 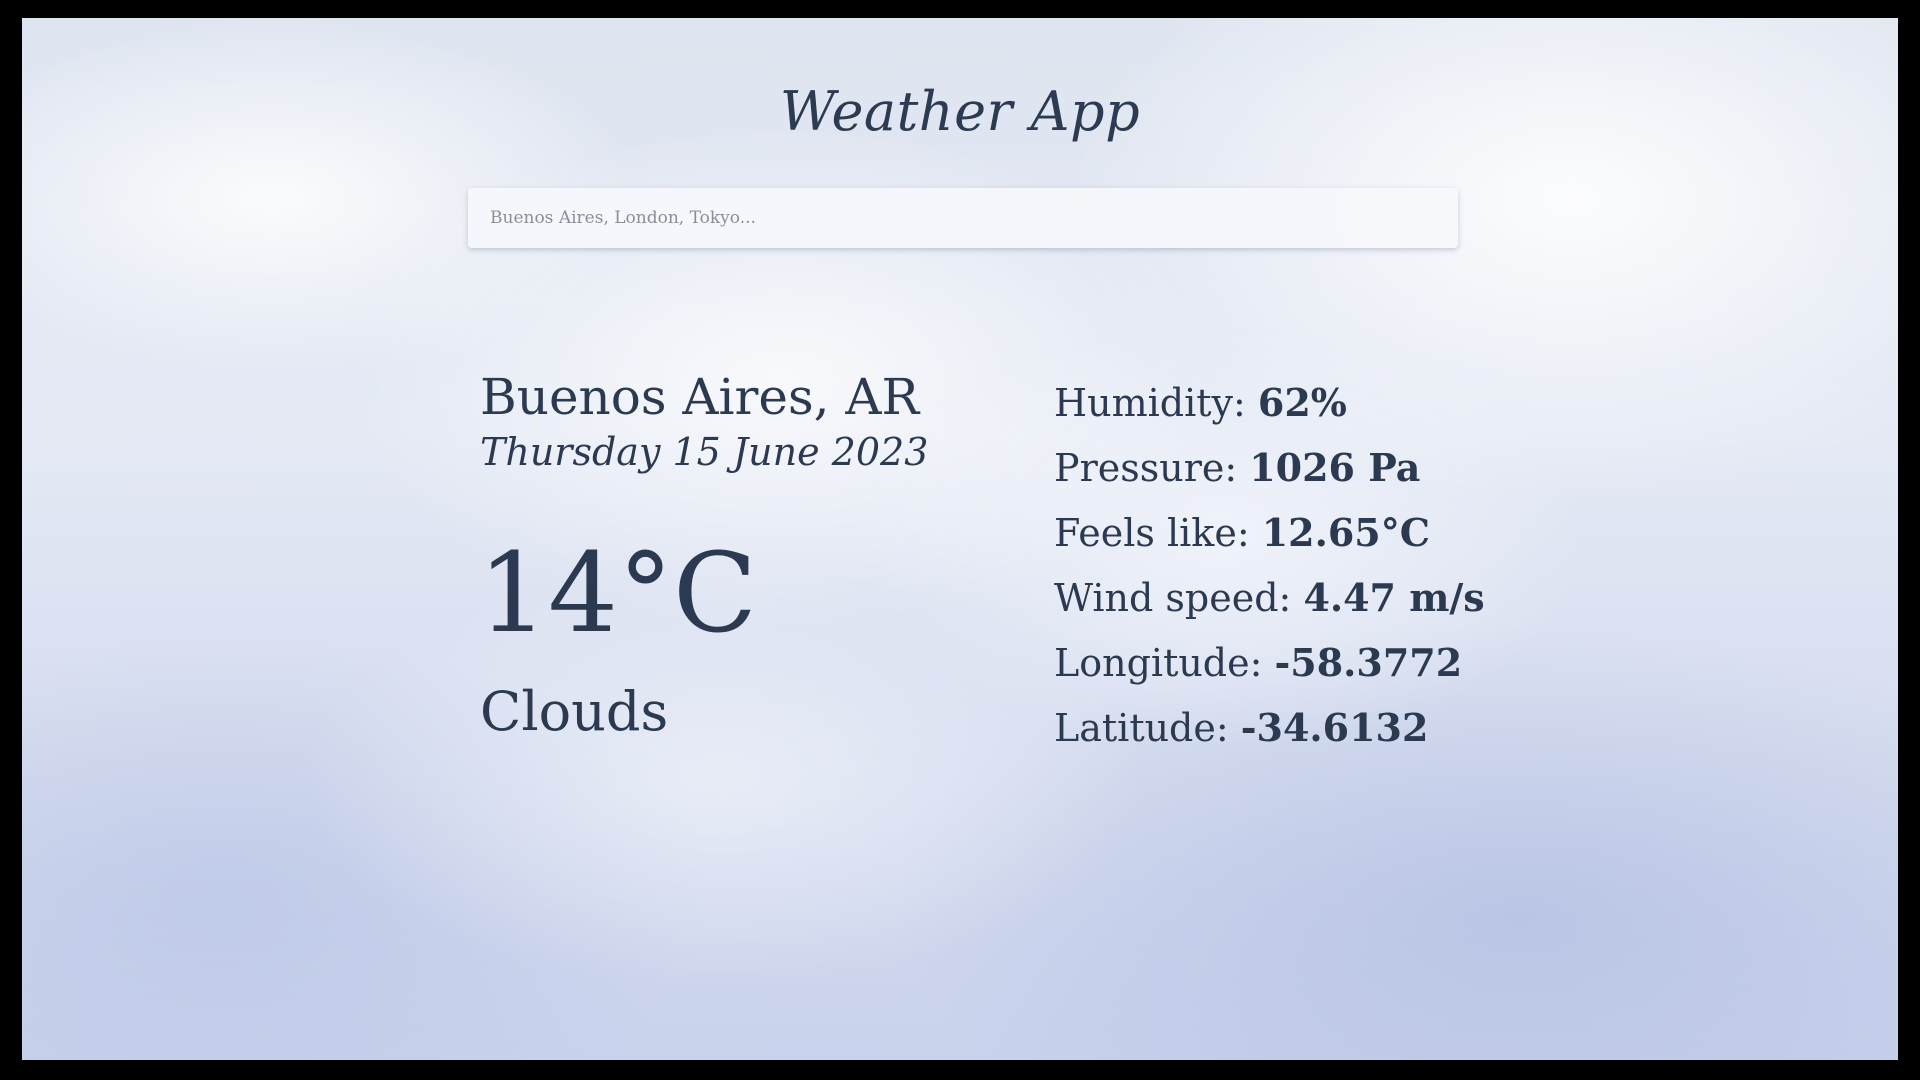 What do you see at coordinates (963, 218) in the screenshot?
I see `city-search-input` at bounding box center [963, 218].